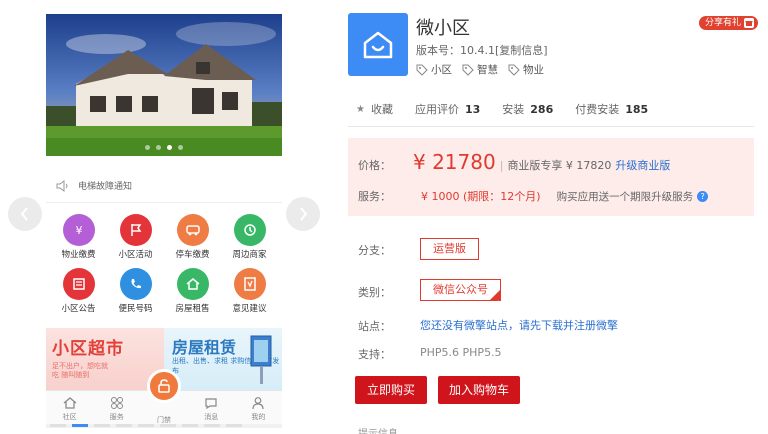 The image size is (768, 434). What do you see at coordinates (258, 417) in the screenshot?
I see `tab-label: 我的` at bounding box center [258, 417].